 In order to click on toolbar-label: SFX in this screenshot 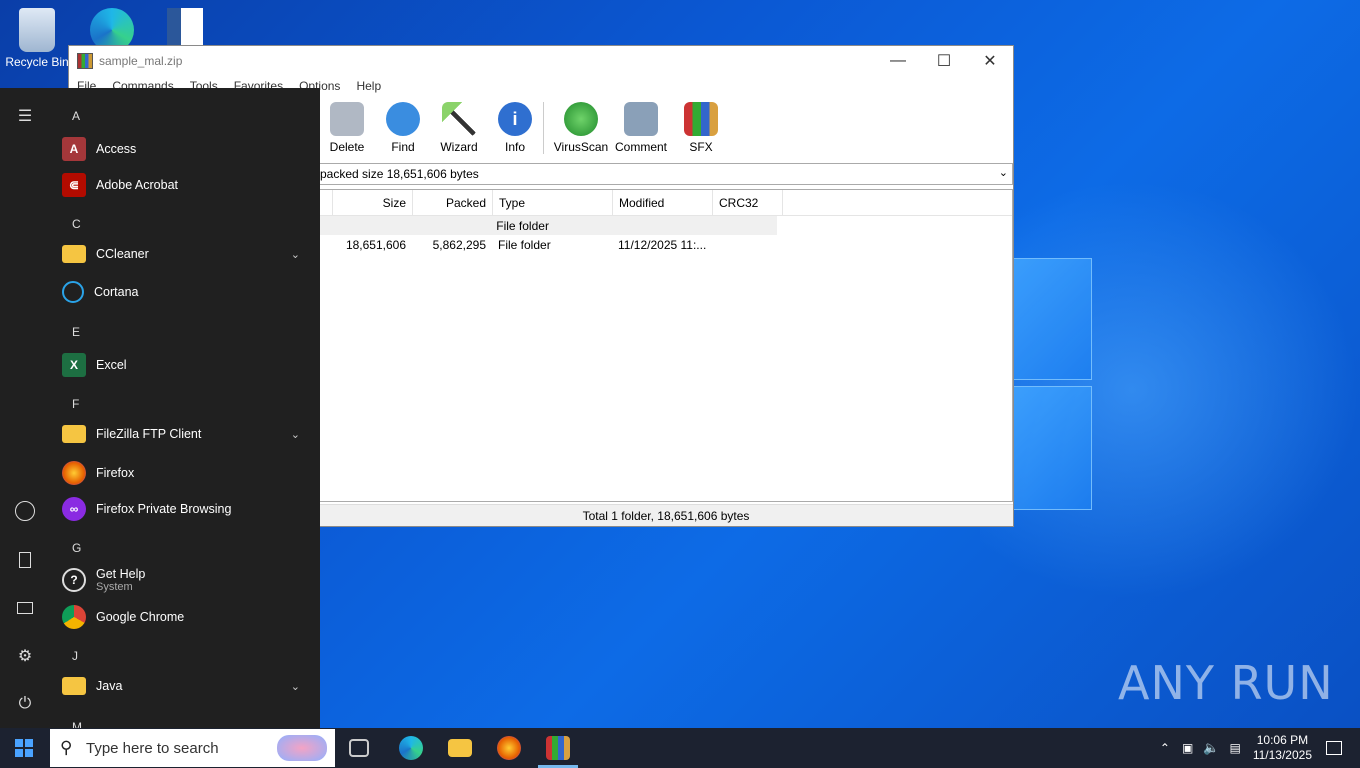, I will do `click(701, 147)`.